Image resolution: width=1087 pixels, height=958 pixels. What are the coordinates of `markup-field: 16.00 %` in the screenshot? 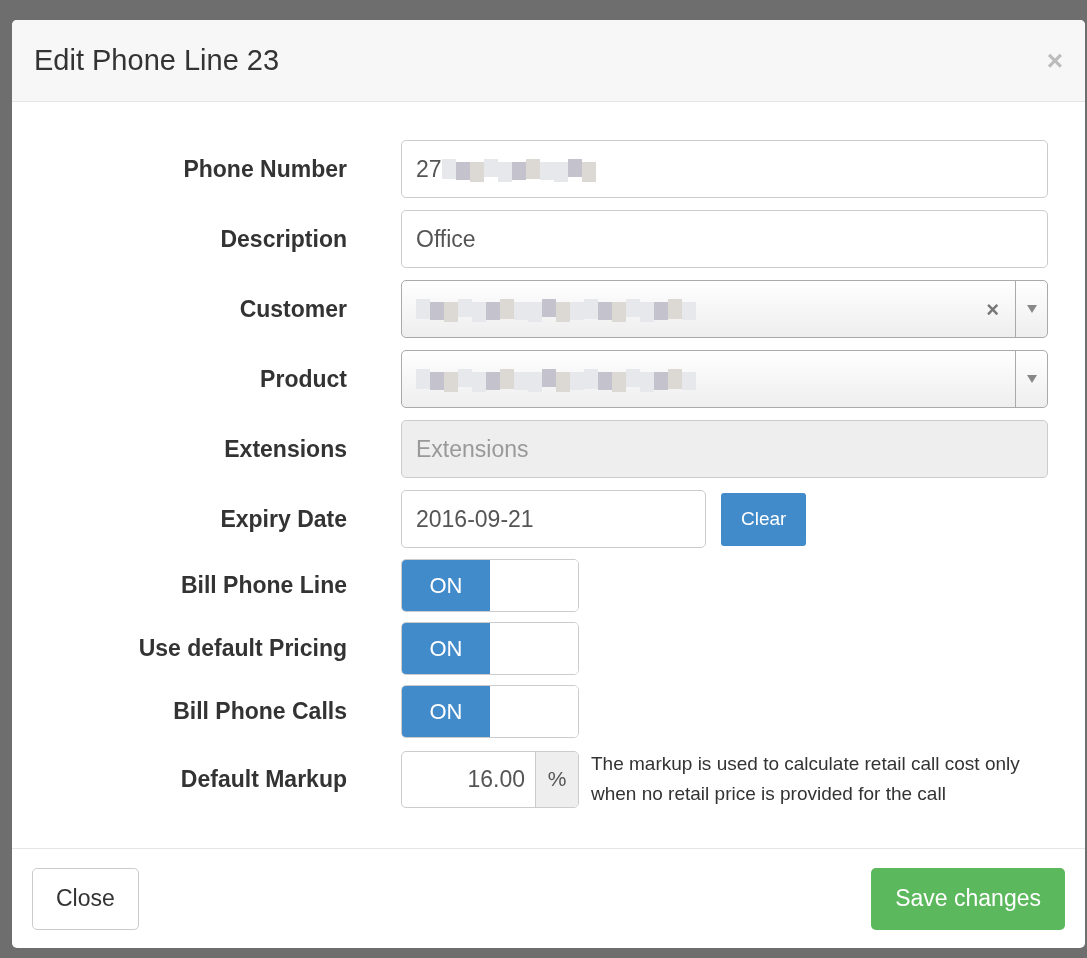 It's located at (490, 779).